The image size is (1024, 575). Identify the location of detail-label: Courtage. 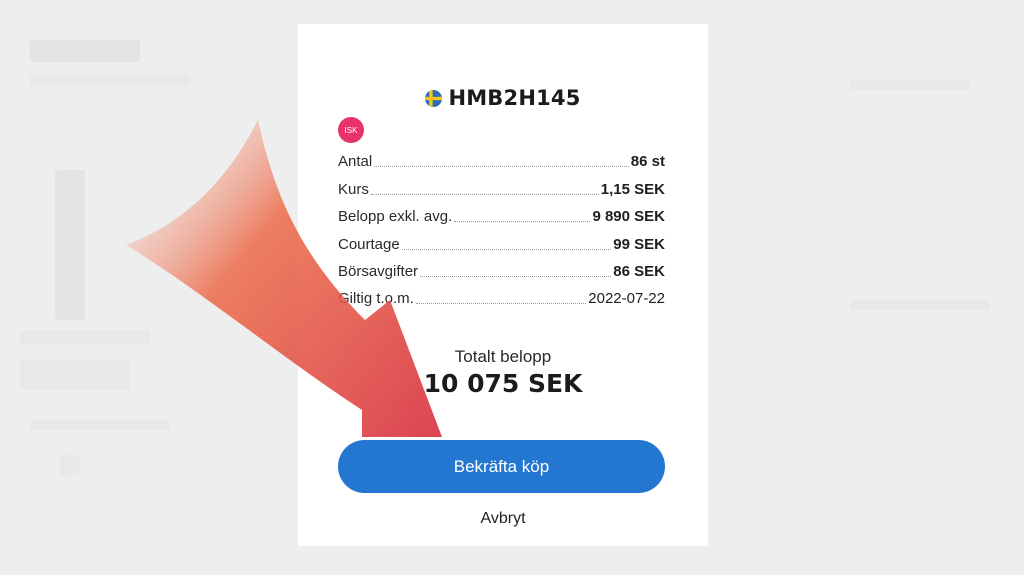
(369, 244).